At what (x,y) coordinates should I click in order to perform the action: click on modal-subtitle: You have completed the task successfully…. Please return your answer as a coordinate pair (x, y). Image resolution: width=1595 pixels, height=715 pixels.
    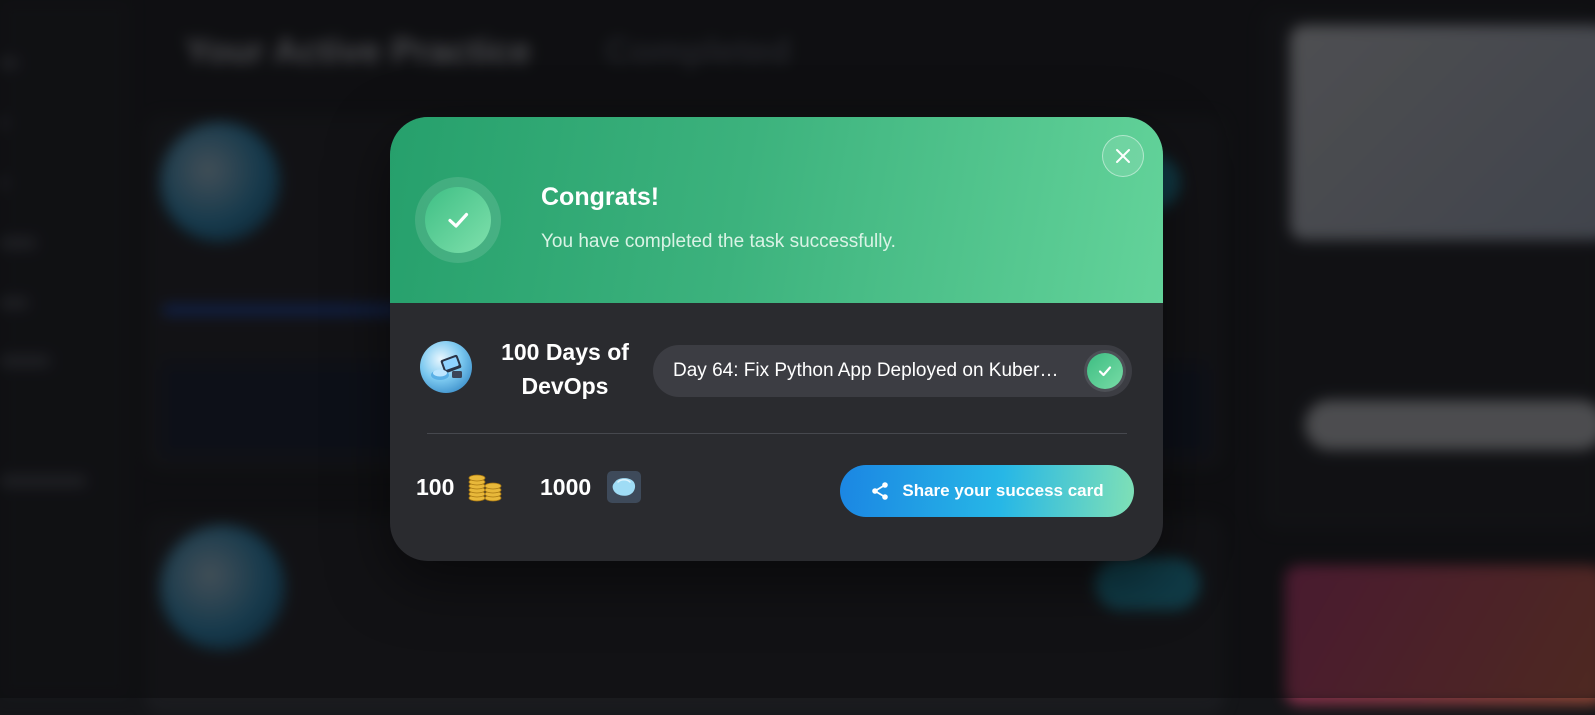
    Looking at the image, I should click on (718, 242).